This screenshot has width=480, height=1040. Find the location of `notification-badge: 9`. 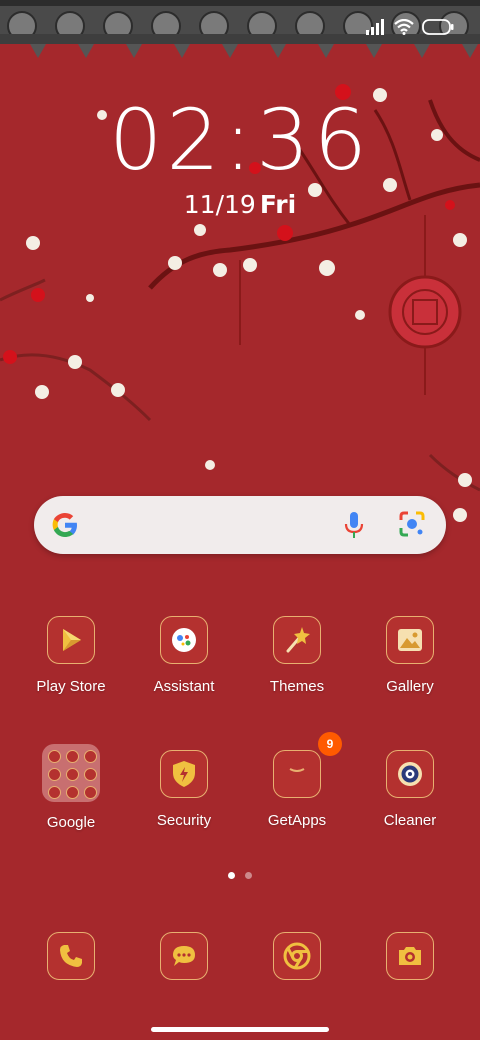

notification-badge: 9 is located at coordinates (330, 744).